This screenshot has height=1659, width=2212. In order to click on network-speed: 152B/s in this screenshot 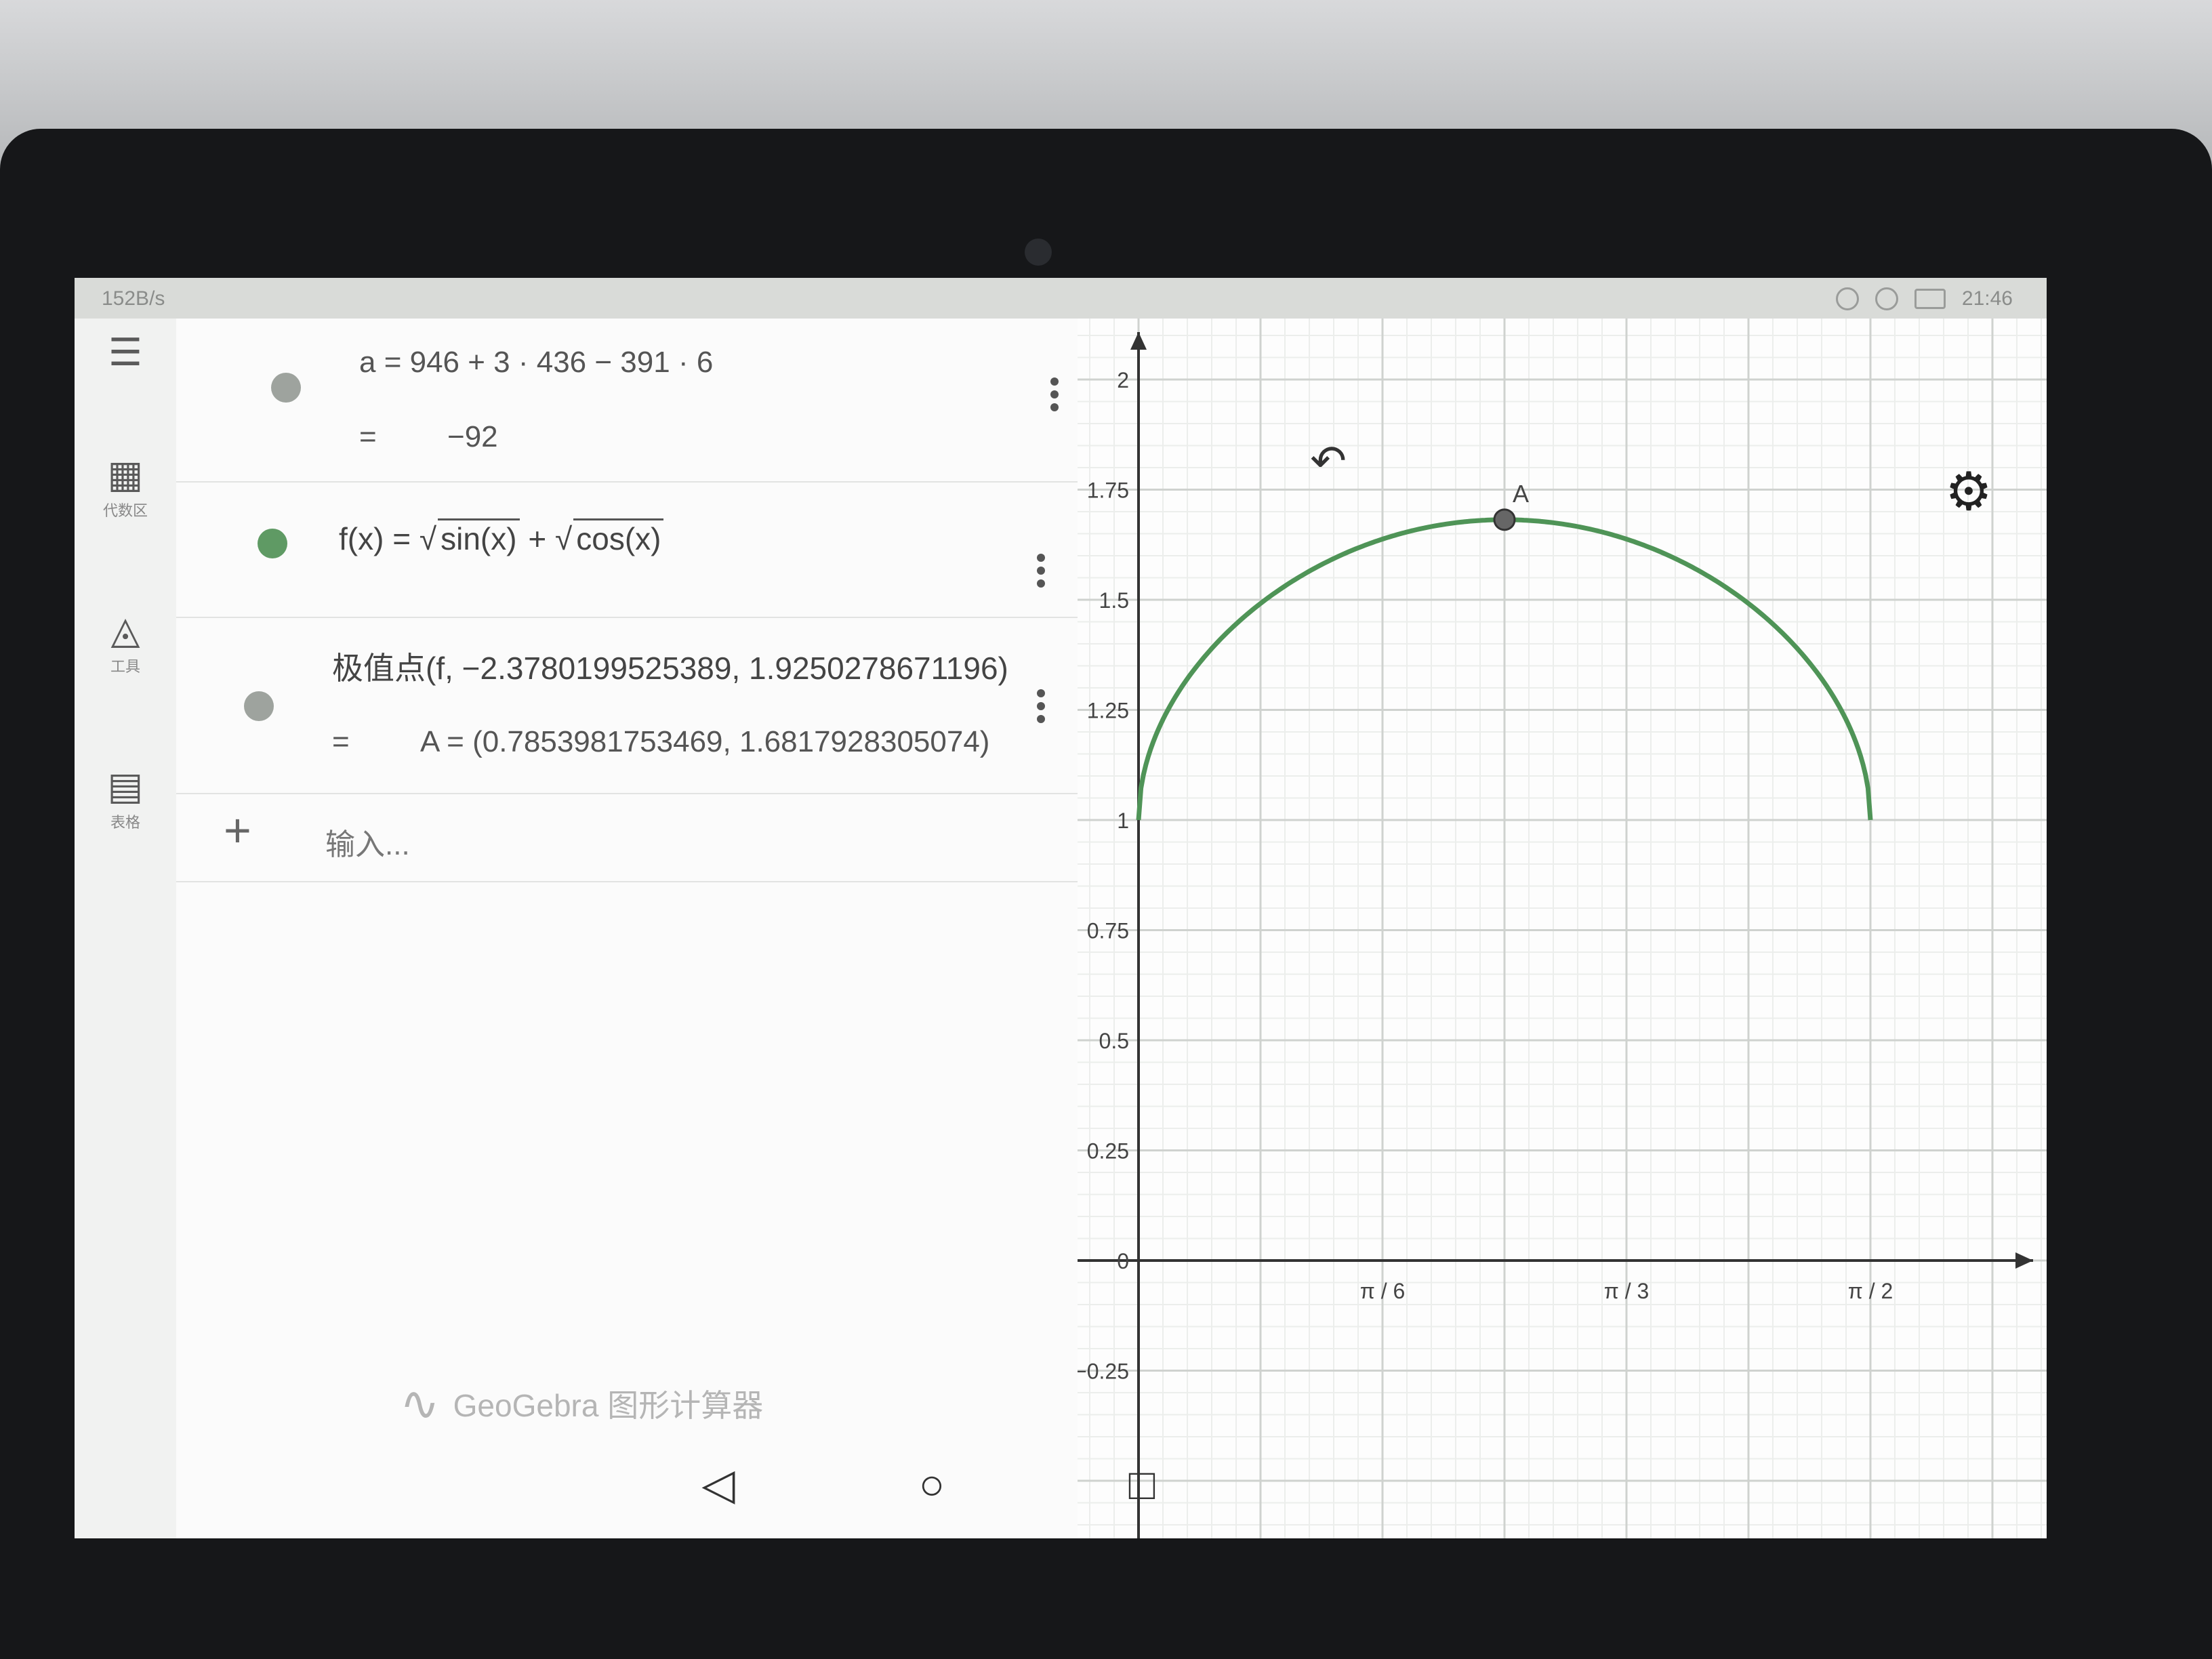, I will do `click(133, 298)`.